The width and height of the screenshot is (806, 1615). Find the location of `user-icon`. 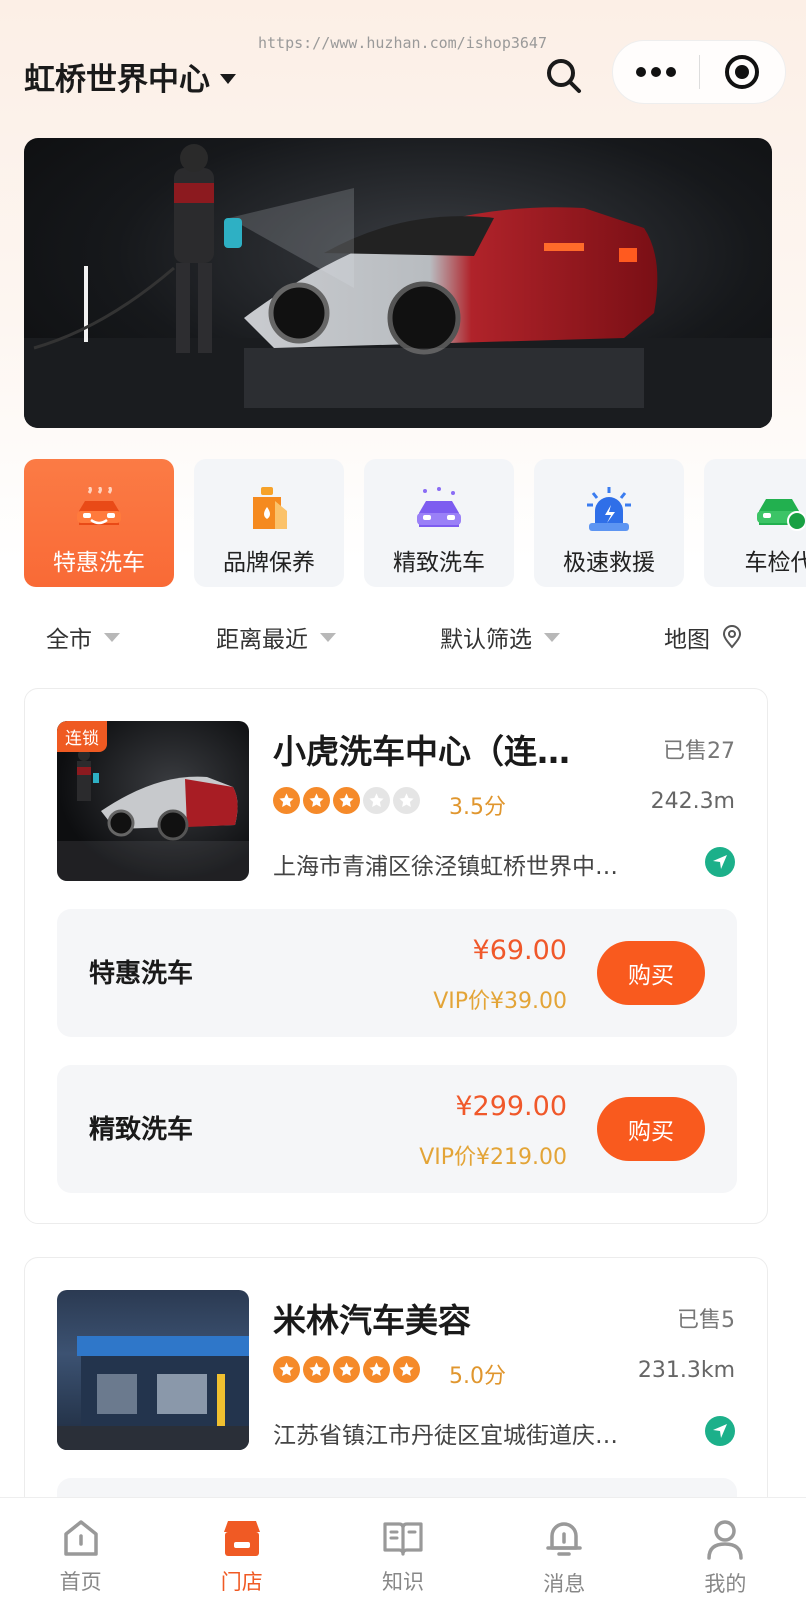

user-icon is located at coordinates (725, 1540).